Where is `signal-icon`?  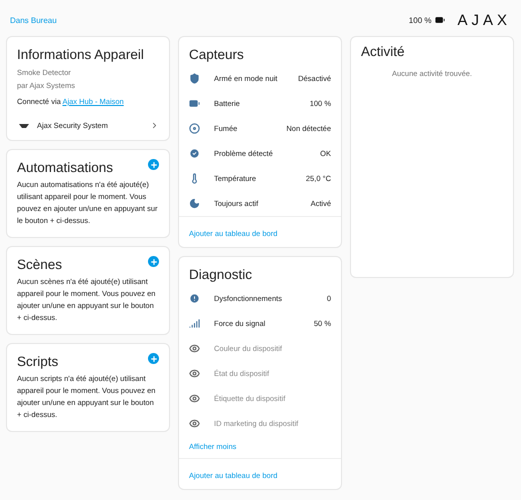 signal-icon is located at coordinates (194, 323).